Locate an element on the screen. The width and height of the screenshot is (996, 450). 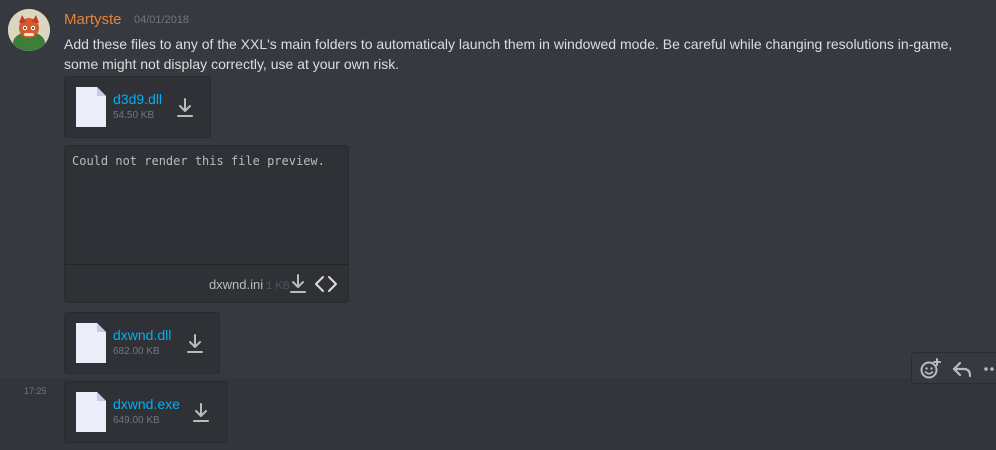
attachment-card: dxwnd.exe 649.00 KB is located at coordinates (145, 412).